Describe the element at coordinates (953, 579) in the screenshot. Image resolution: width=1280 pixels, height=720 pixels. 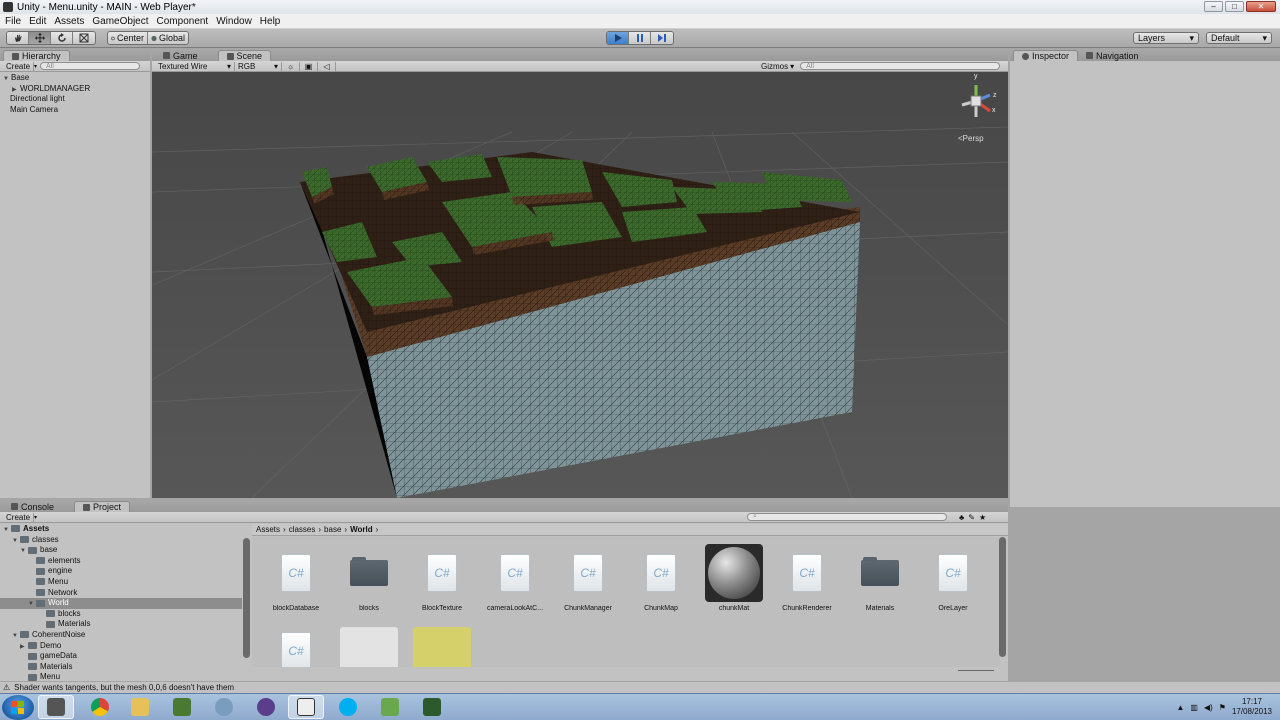
I see `asset-item: C# OreLayer` at that location.